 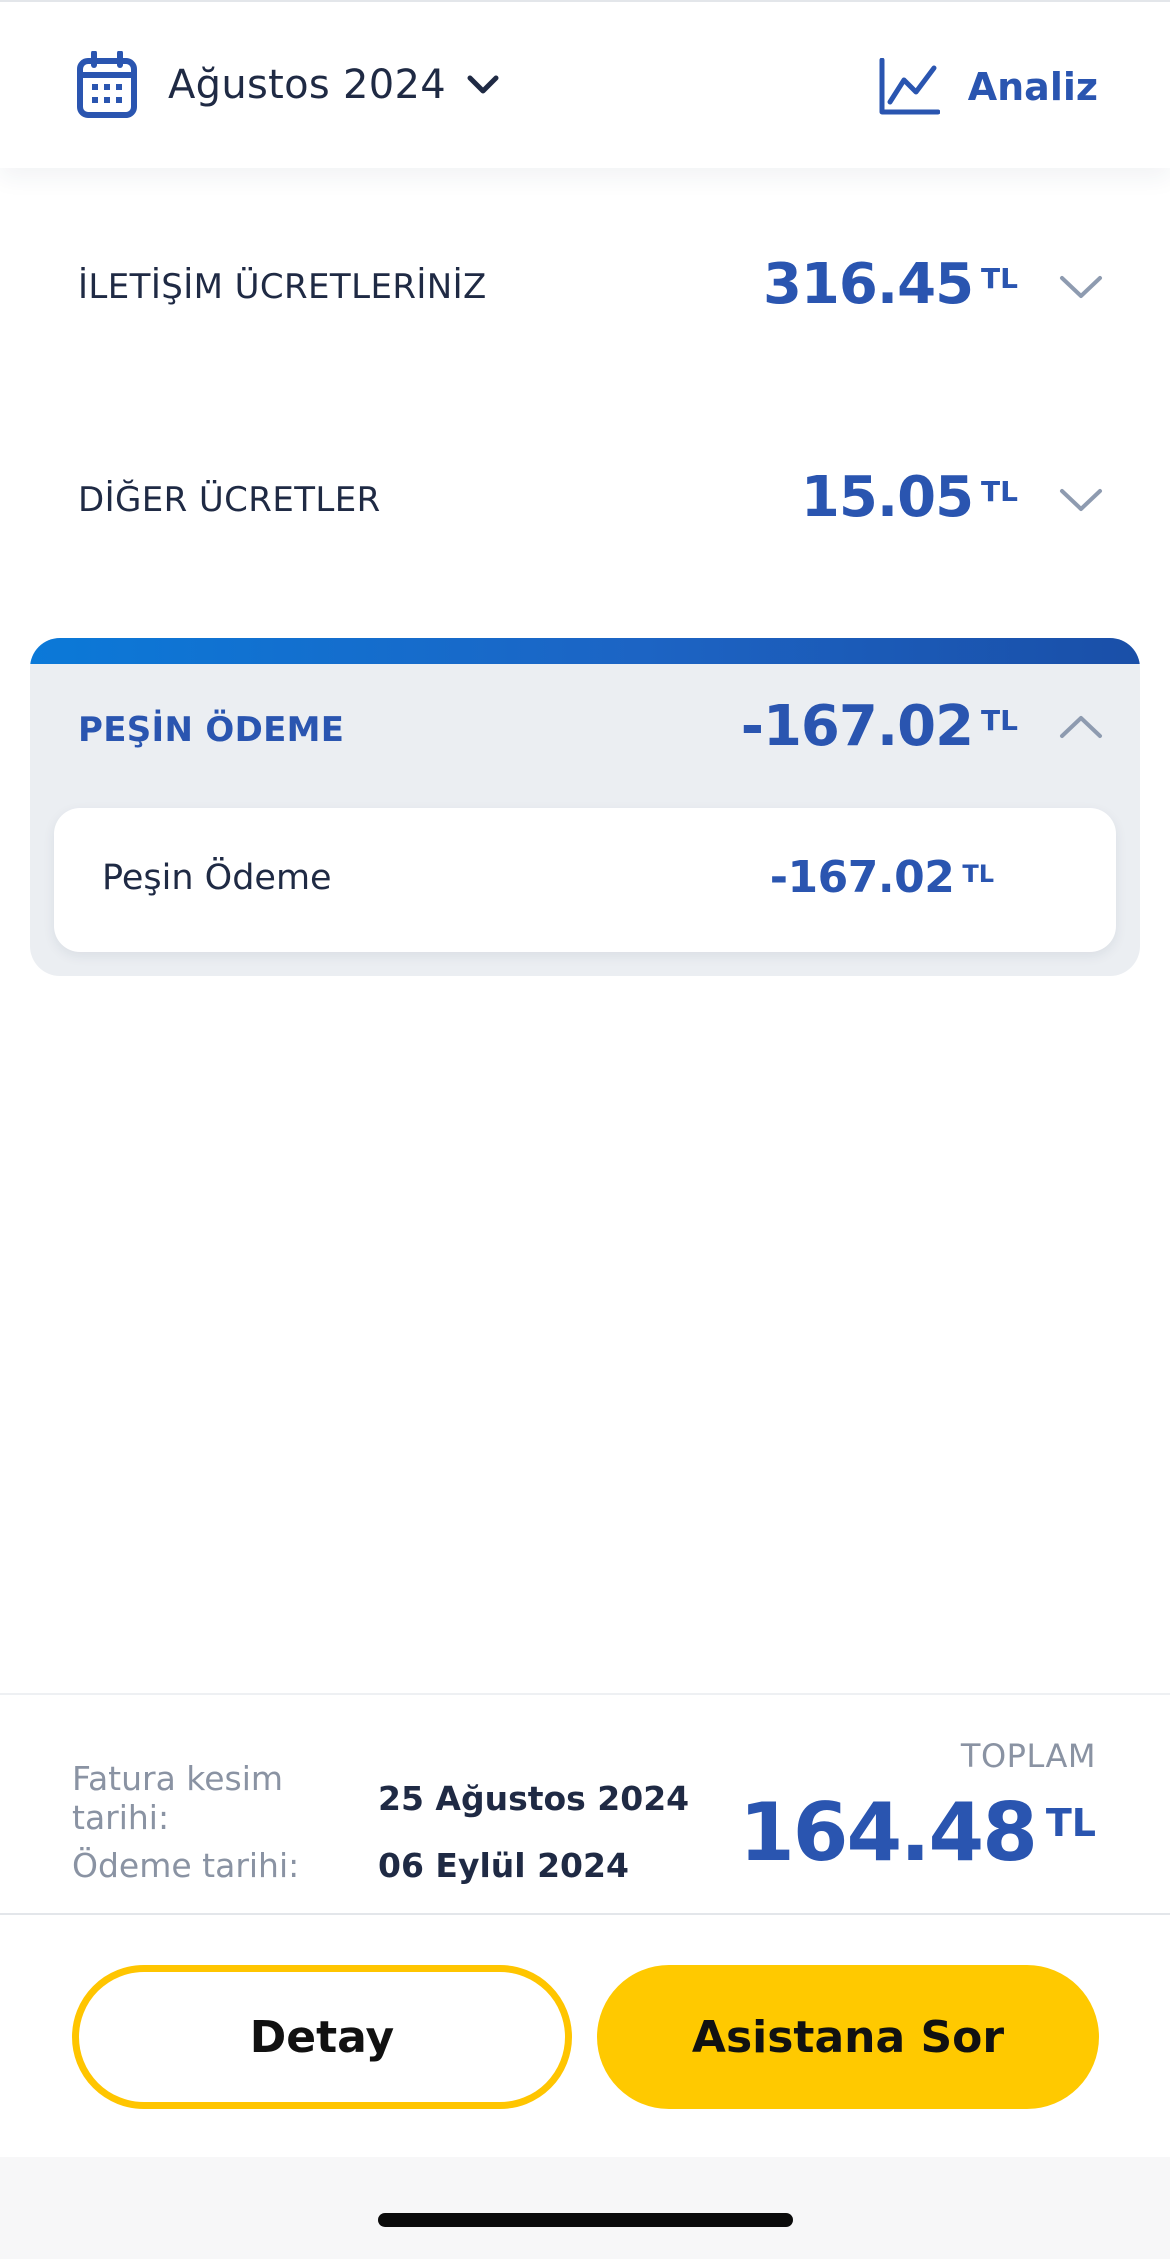 I want to click on home-indicator, so click(x=585, y=2220).